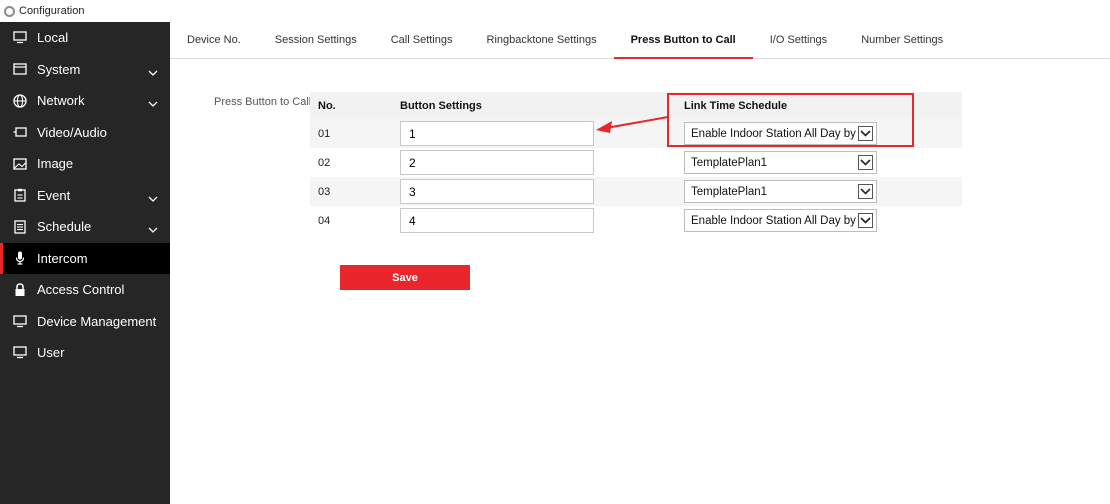 This screenshot has width=1110, height=504. I want to click on globe-icon, so click(20, 101).